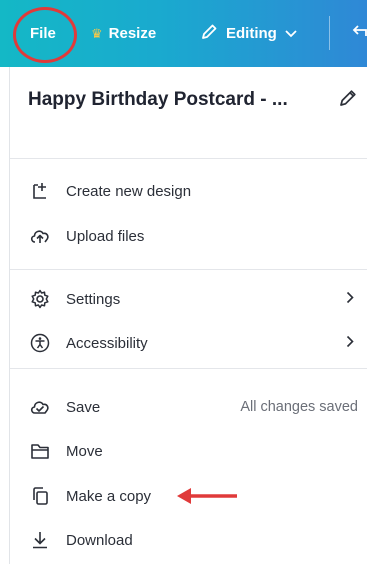  What do you see at coordinates (105, 236) in the screenshot?
I see `upload-files-label: Upload files` at bounding box center [105, 236].